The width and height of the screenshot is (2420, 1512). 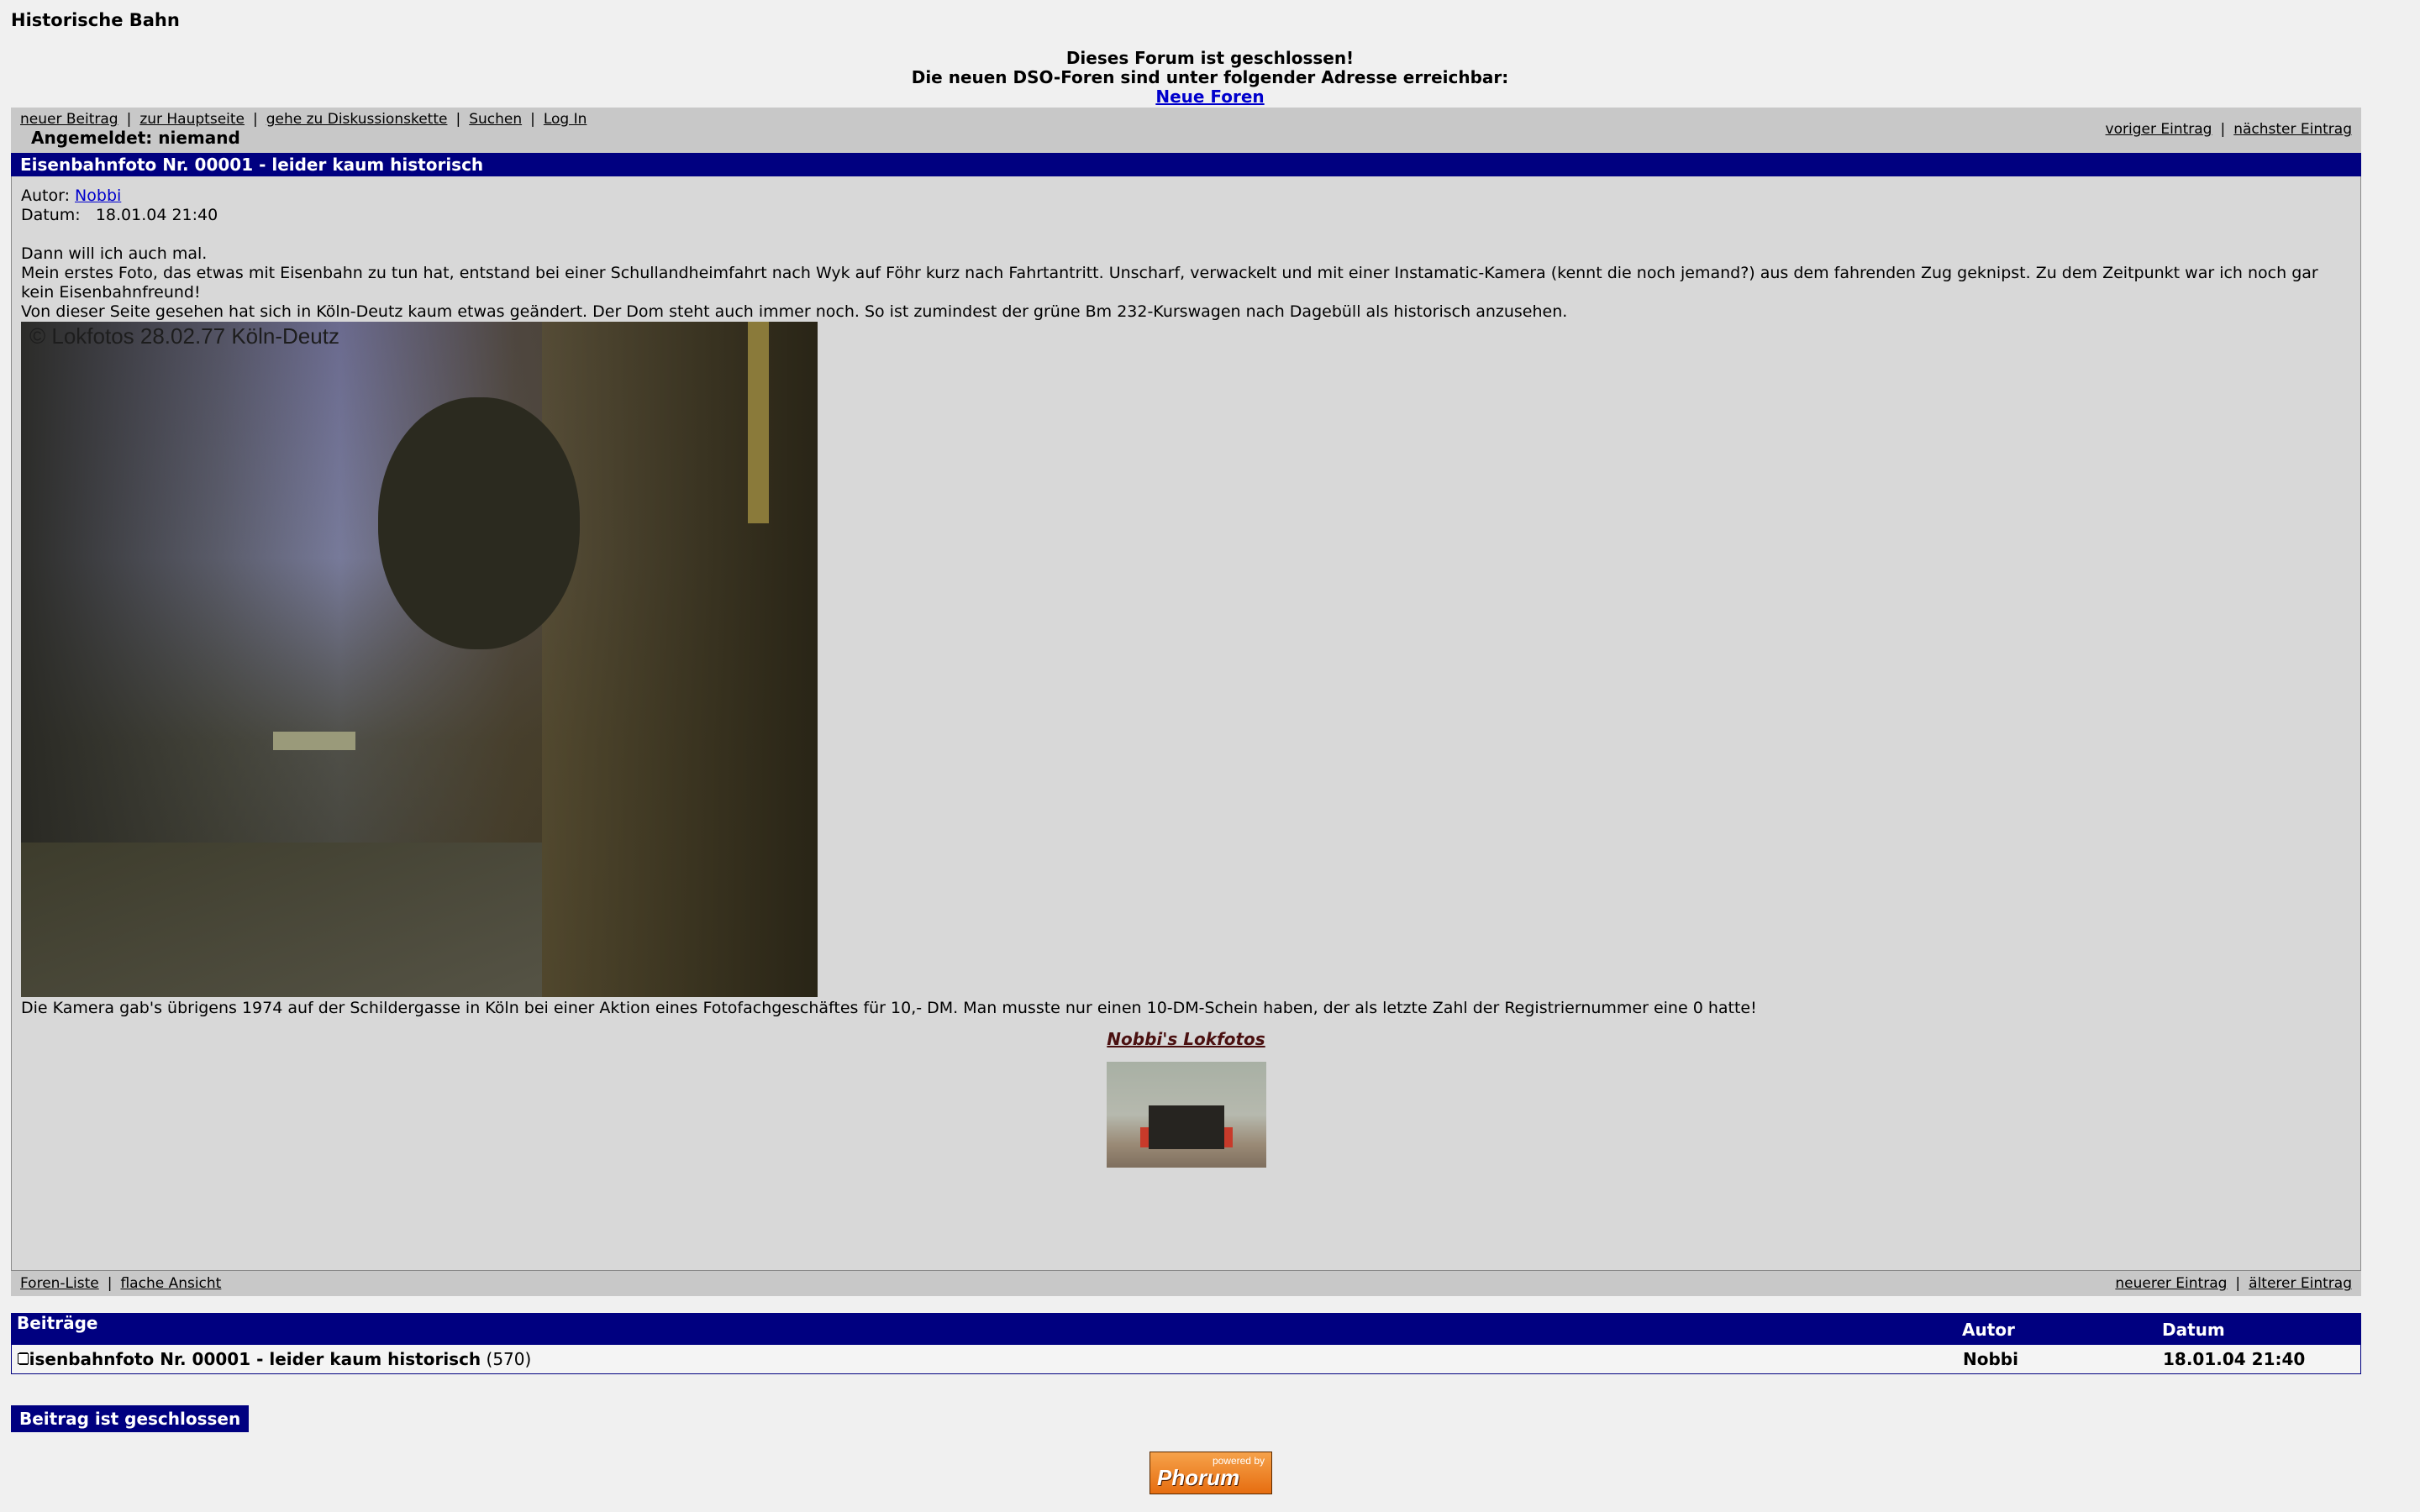 I want to click on author-link: Nobbi, so click(x=98, y=195).